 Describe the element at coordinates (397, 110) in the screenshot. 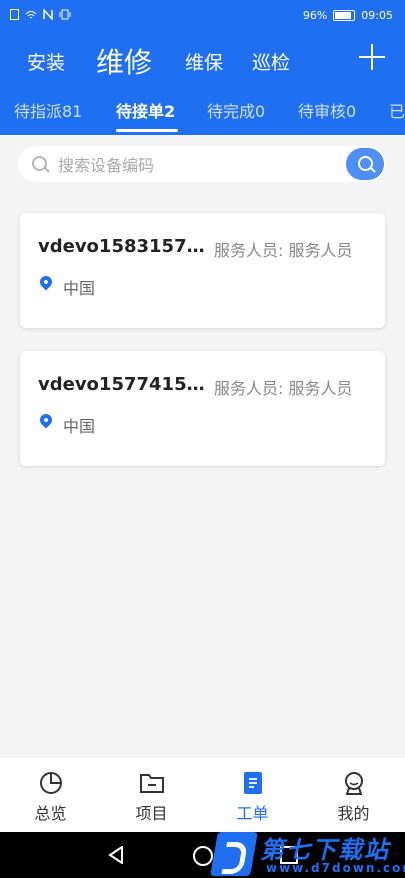

I see `tab-done: 已` at that location.